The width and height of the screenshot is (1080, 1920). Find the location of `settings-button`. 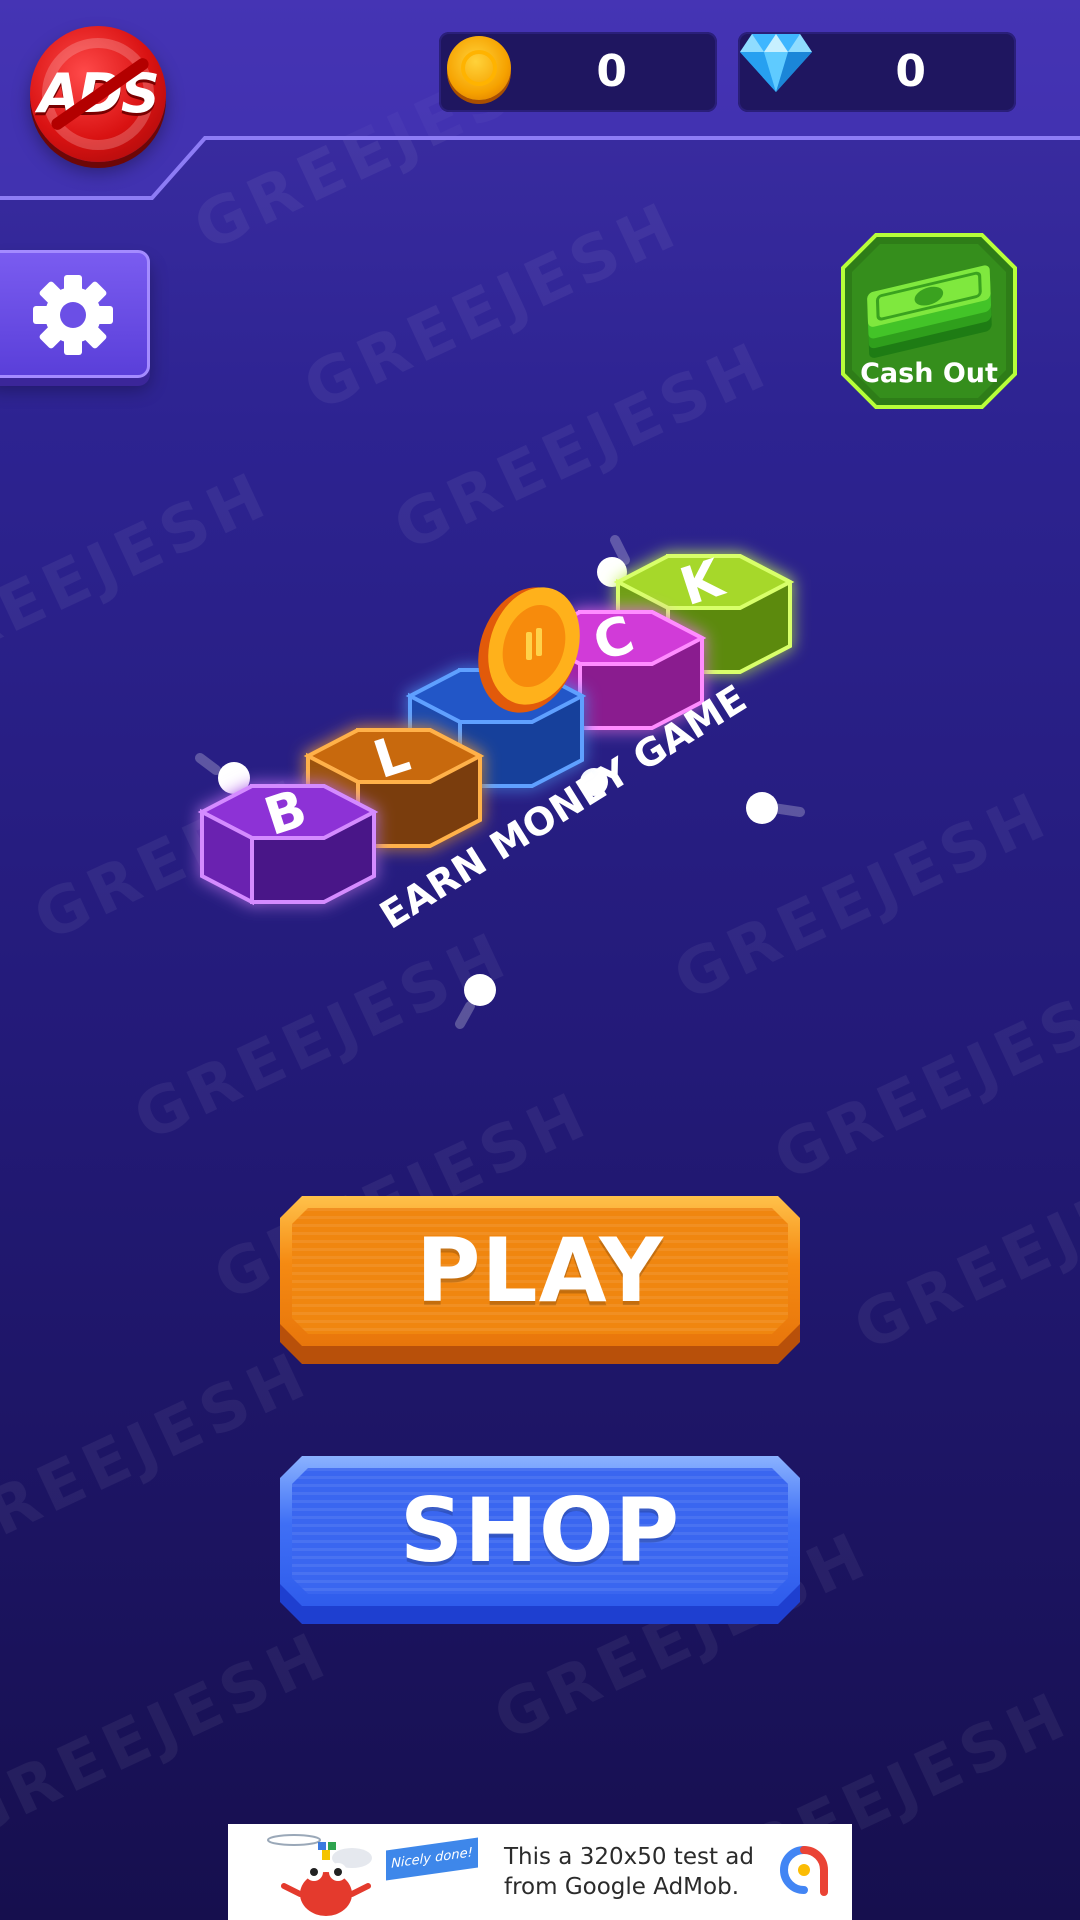

settings-button is located at coordinates (75, 314).